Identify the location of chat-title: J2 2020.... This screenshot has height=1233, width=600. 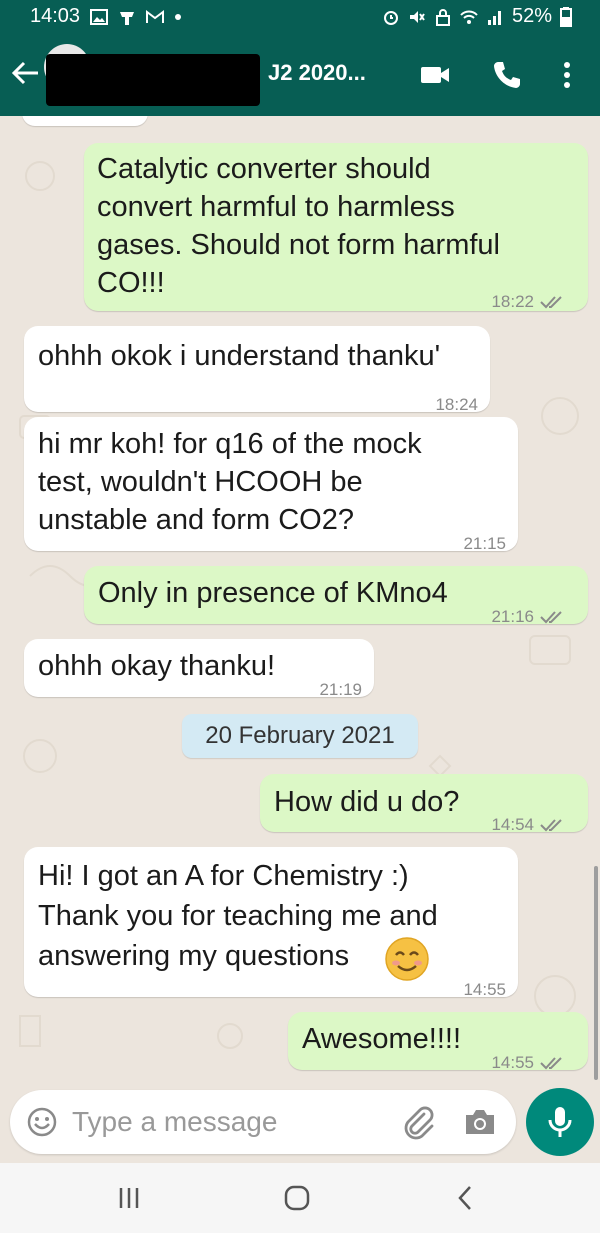
(317, 73).